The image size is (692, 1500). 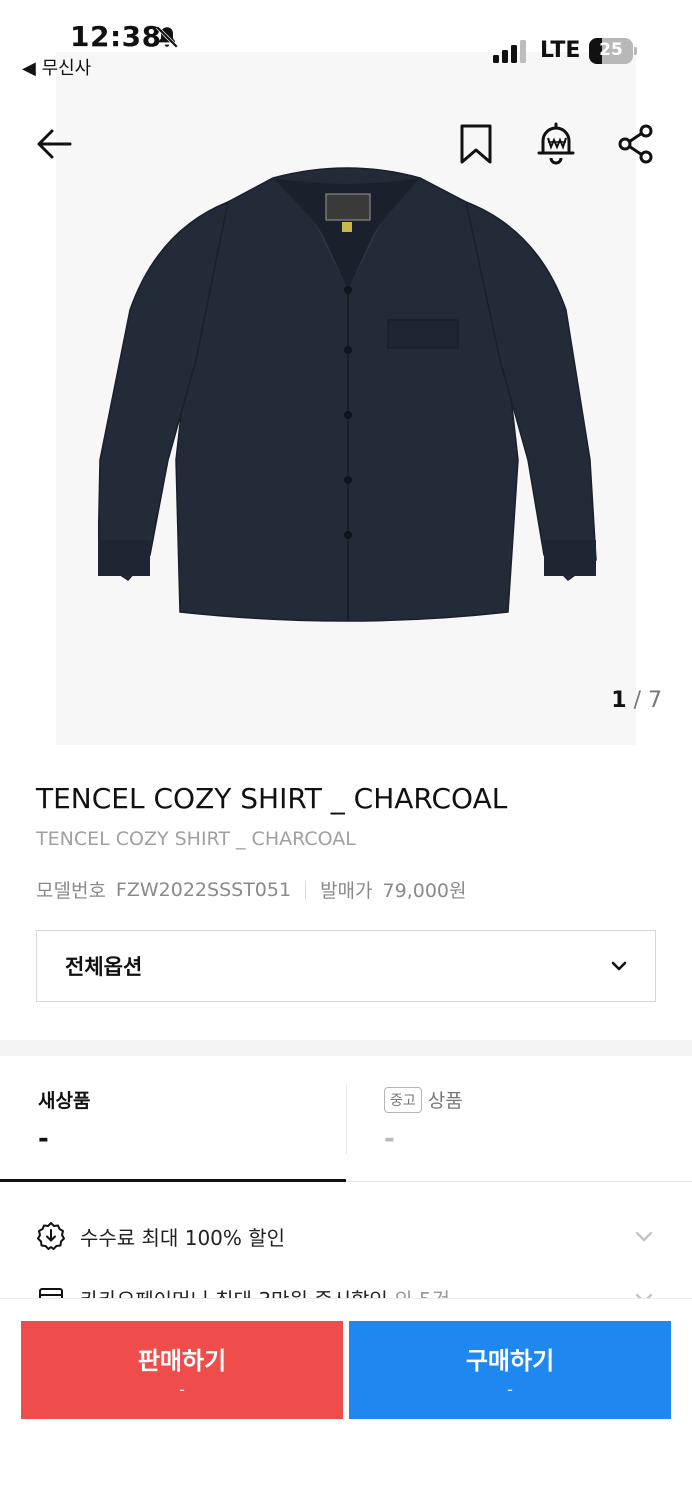 I want to click on battery-icon: 25, so click(x=613, y=51).